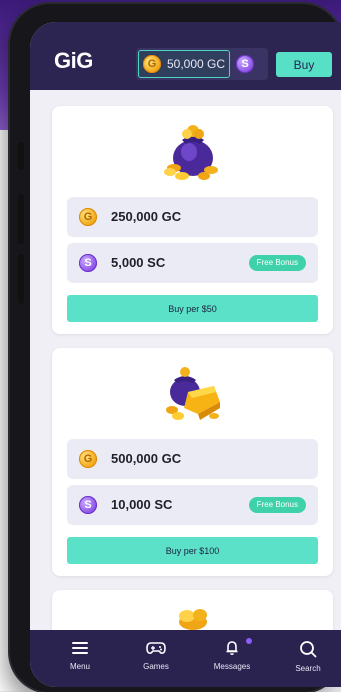  What do you see at coordinates (192, 217) in the screenshot?
I see `gc-amount-row: G 250,000 GC` at bounding box center [192, 217].